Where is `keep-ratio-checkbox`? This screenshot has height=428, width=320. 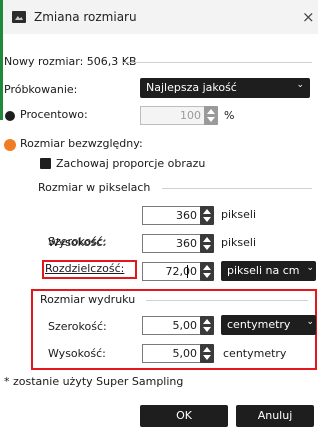 keep-ratio-checkbox is located at coordinates (45, 163).